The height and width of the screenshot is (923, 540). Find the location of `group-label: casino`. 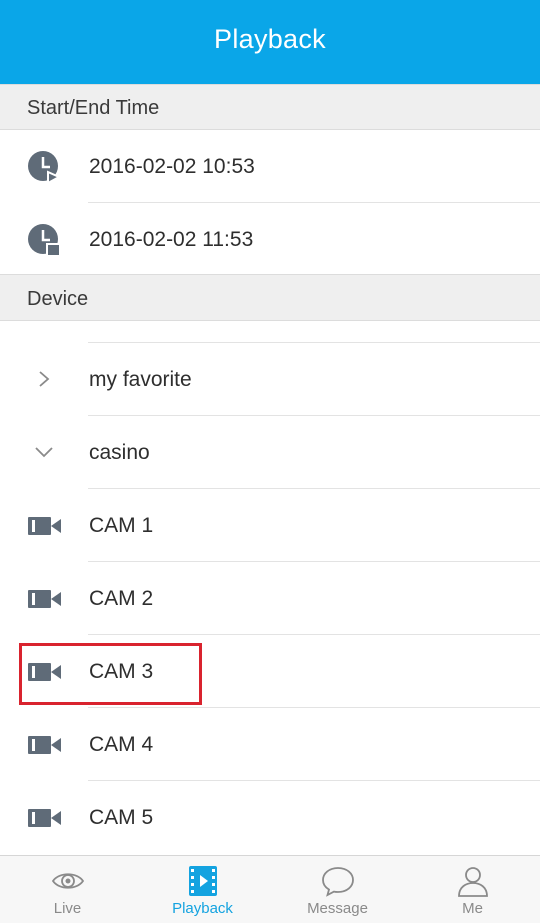

group-label: casino is located at coordinates (119, 452).